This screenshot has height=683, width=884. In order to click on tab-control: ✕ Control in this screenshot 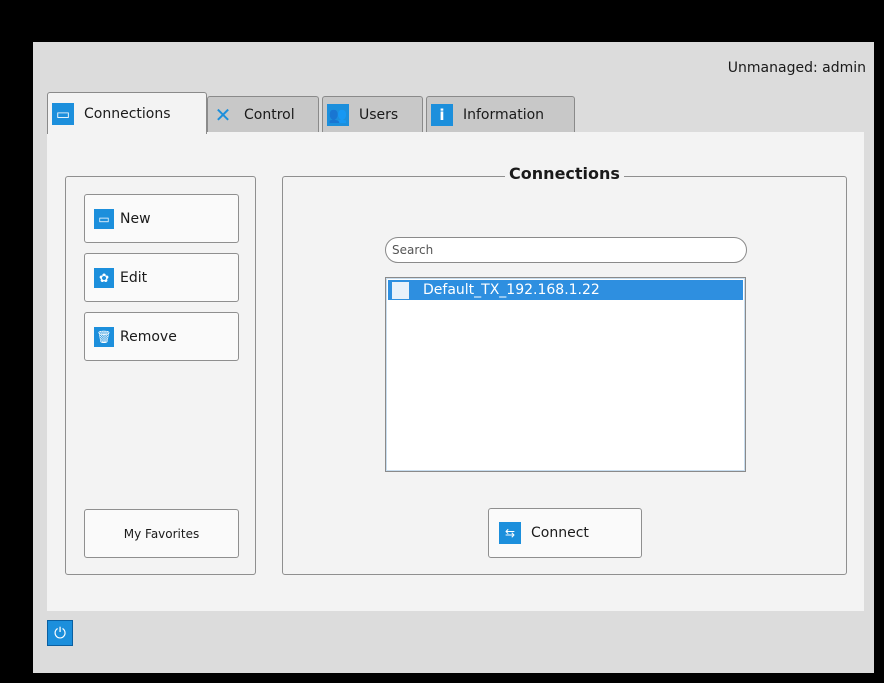, I will do `click(263, 114)`.